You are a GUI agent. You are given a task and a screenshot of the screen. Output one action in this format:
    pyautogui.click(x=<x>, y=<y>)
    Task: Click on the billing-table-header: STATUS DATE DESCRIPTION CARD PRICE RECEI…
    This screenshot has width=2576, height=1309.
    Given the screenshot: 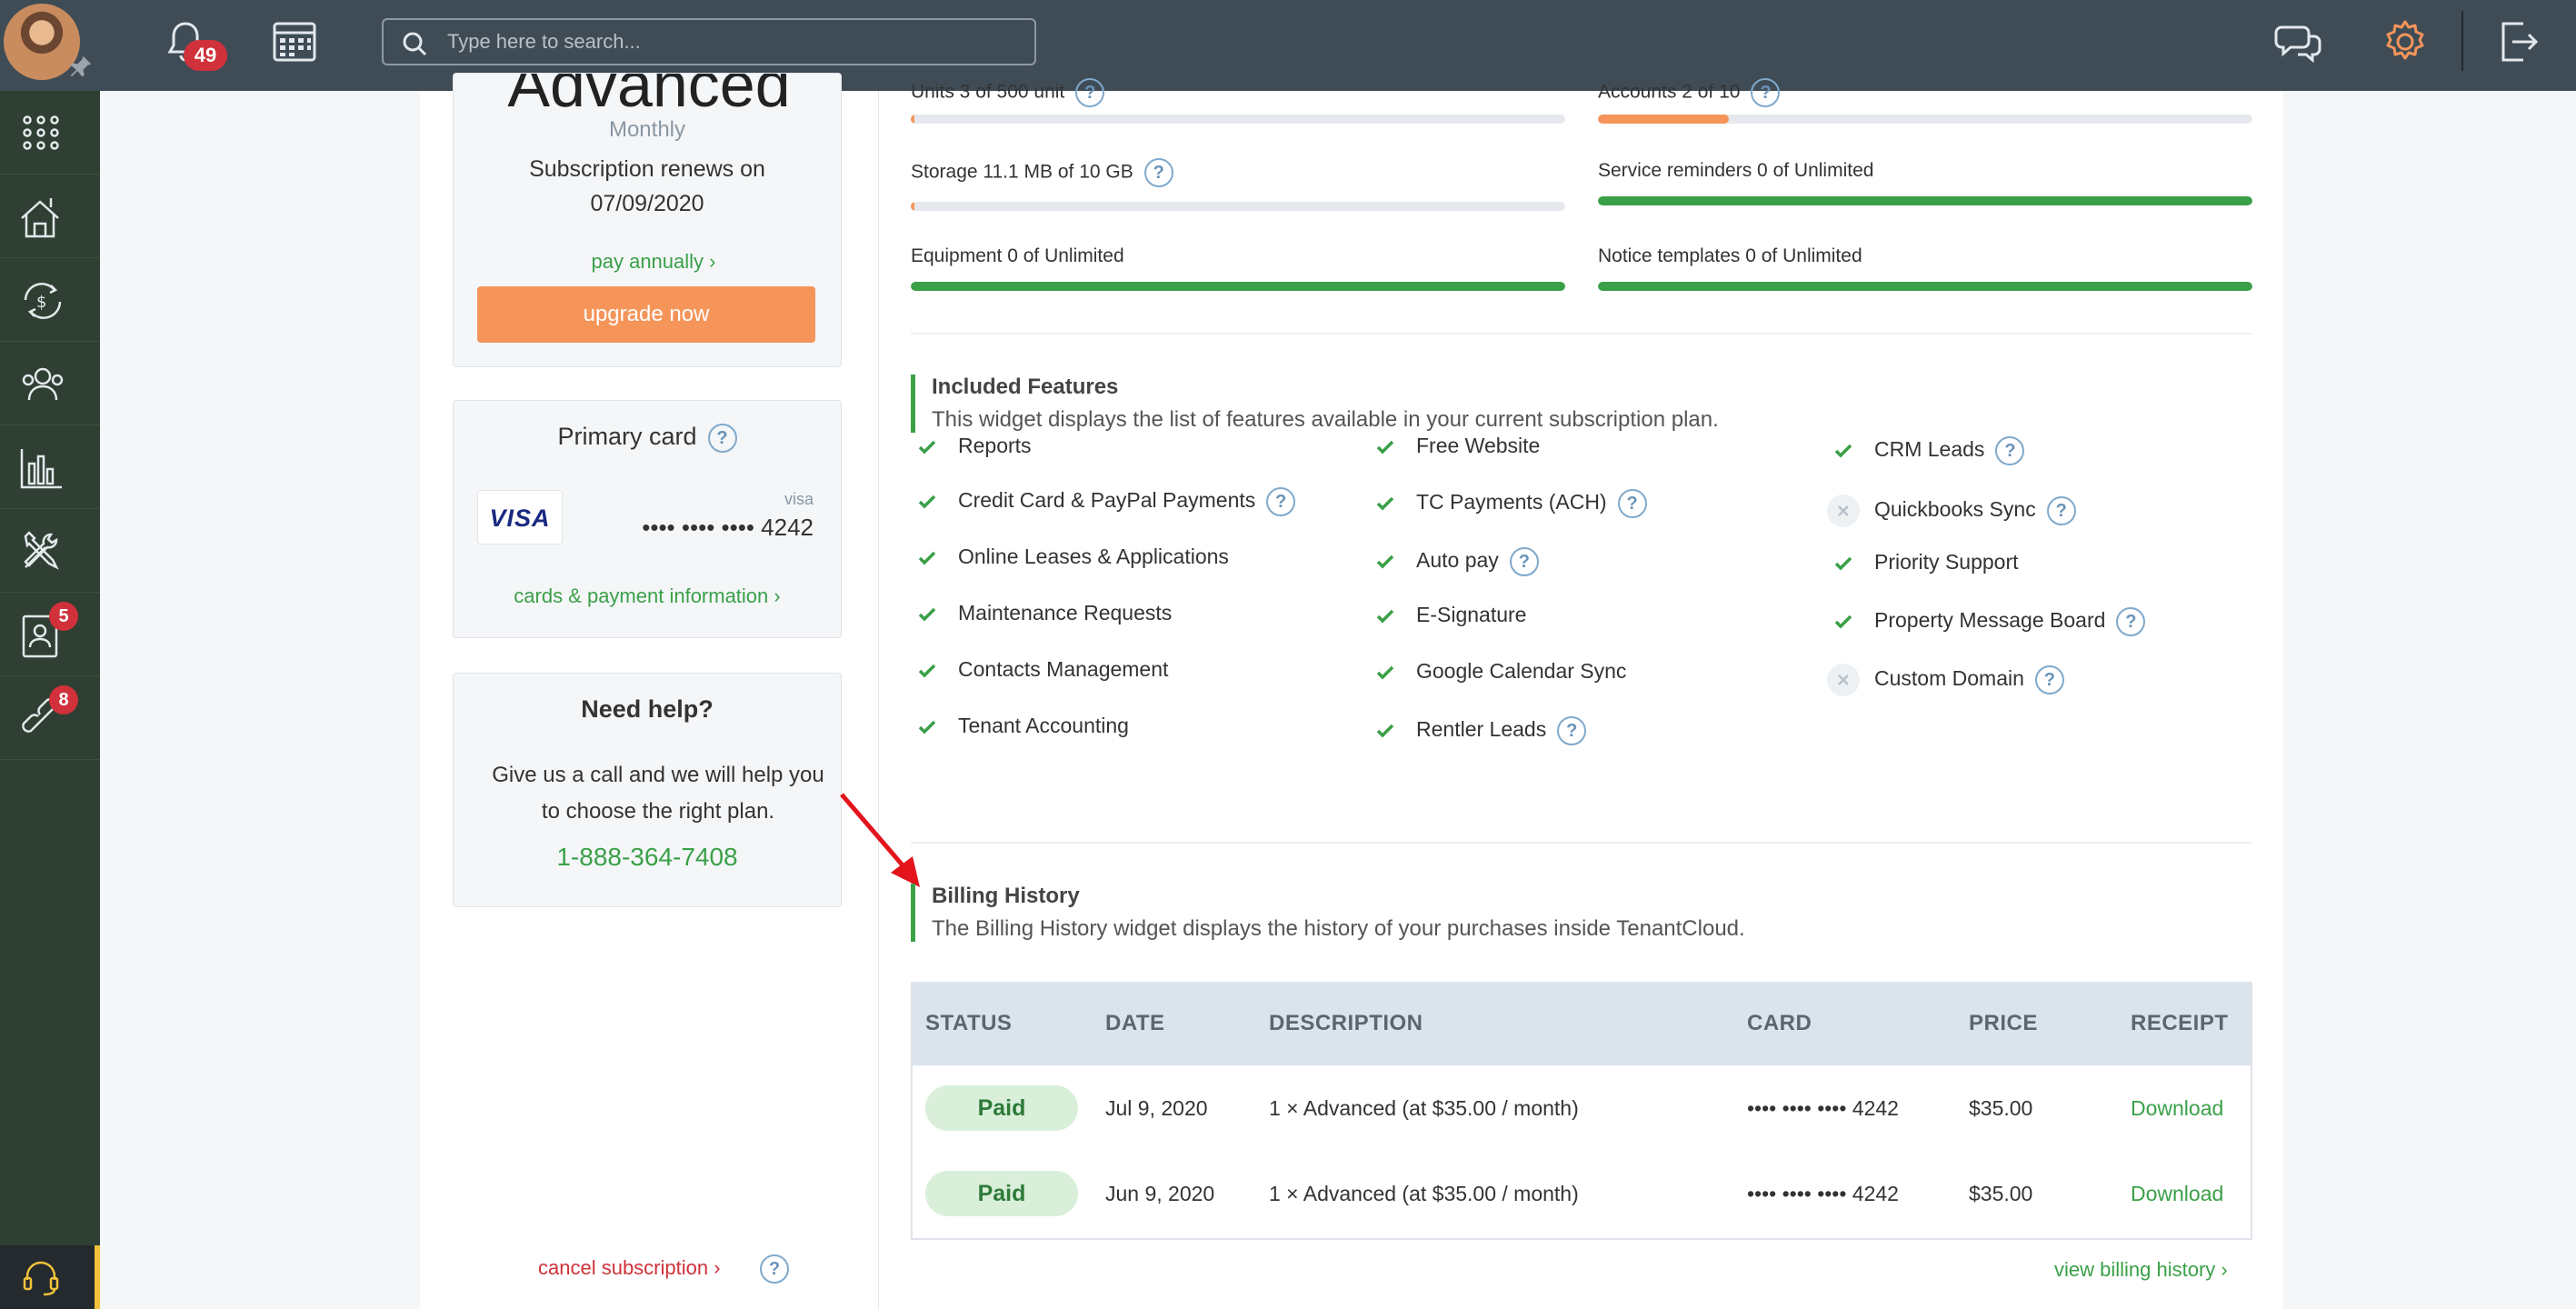 What is the action you would take?
    pyautogui.click(x=1582, y=1024)
    